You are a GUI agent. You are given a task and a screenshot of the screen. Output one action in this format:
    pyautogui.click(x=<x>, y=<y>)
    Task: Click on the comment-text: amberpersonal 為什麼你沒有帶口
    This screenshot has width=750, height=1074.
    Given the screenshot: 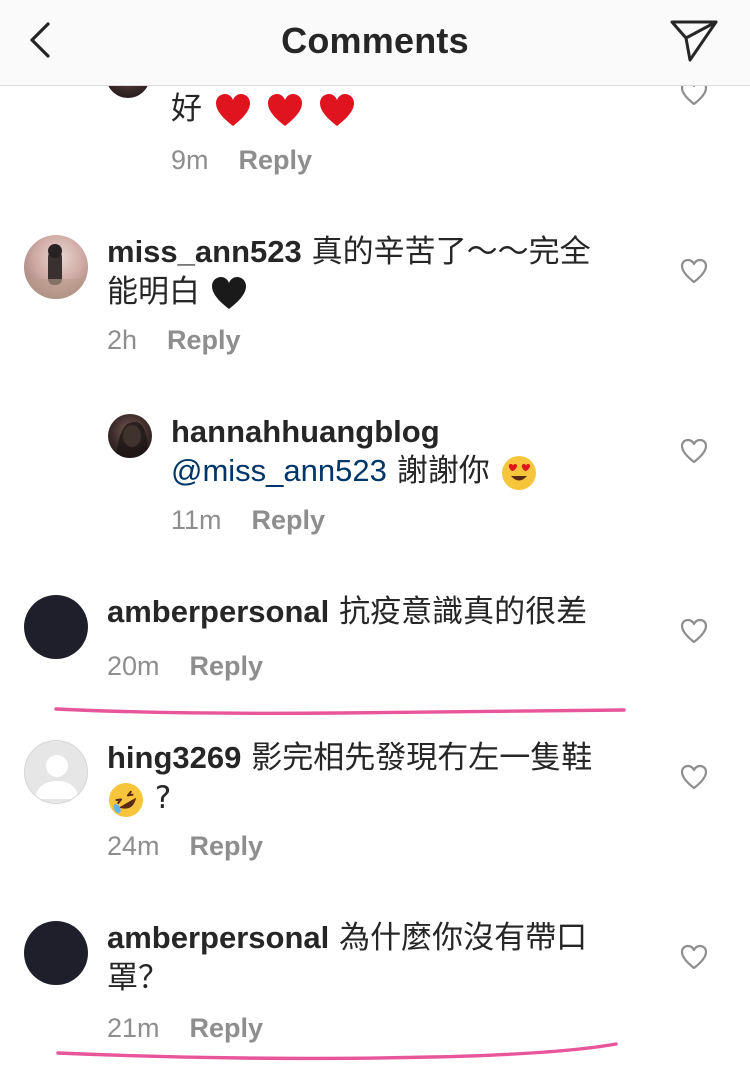 What is the action you would take?
    pyautogui.click(x=347, y=938)
    